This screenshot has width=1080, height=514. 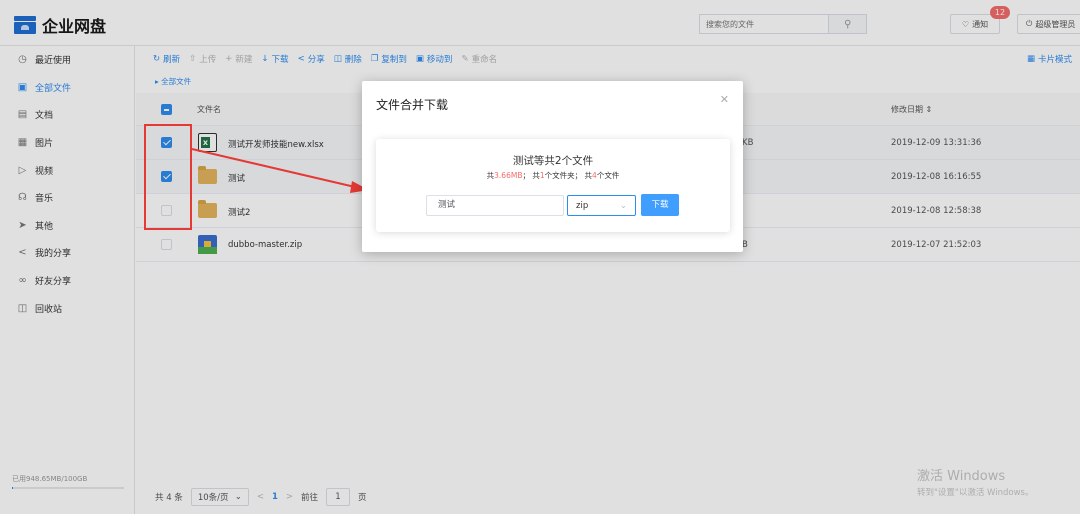 I want to click on summary-text: 个文件, so click(x=608, y=175).